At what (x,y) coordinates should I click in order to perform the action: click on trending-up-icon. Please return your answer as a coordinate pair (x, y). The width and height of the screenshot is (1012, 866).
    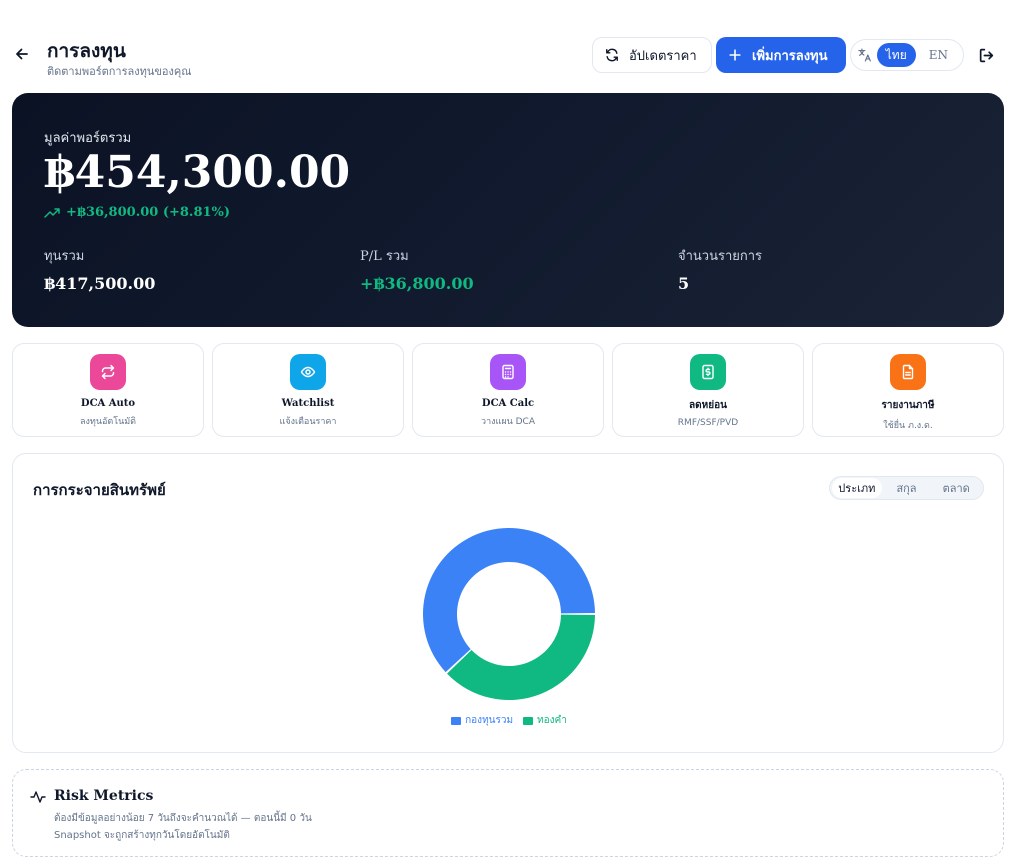
    Looking at the image, I should click on (52, 212).